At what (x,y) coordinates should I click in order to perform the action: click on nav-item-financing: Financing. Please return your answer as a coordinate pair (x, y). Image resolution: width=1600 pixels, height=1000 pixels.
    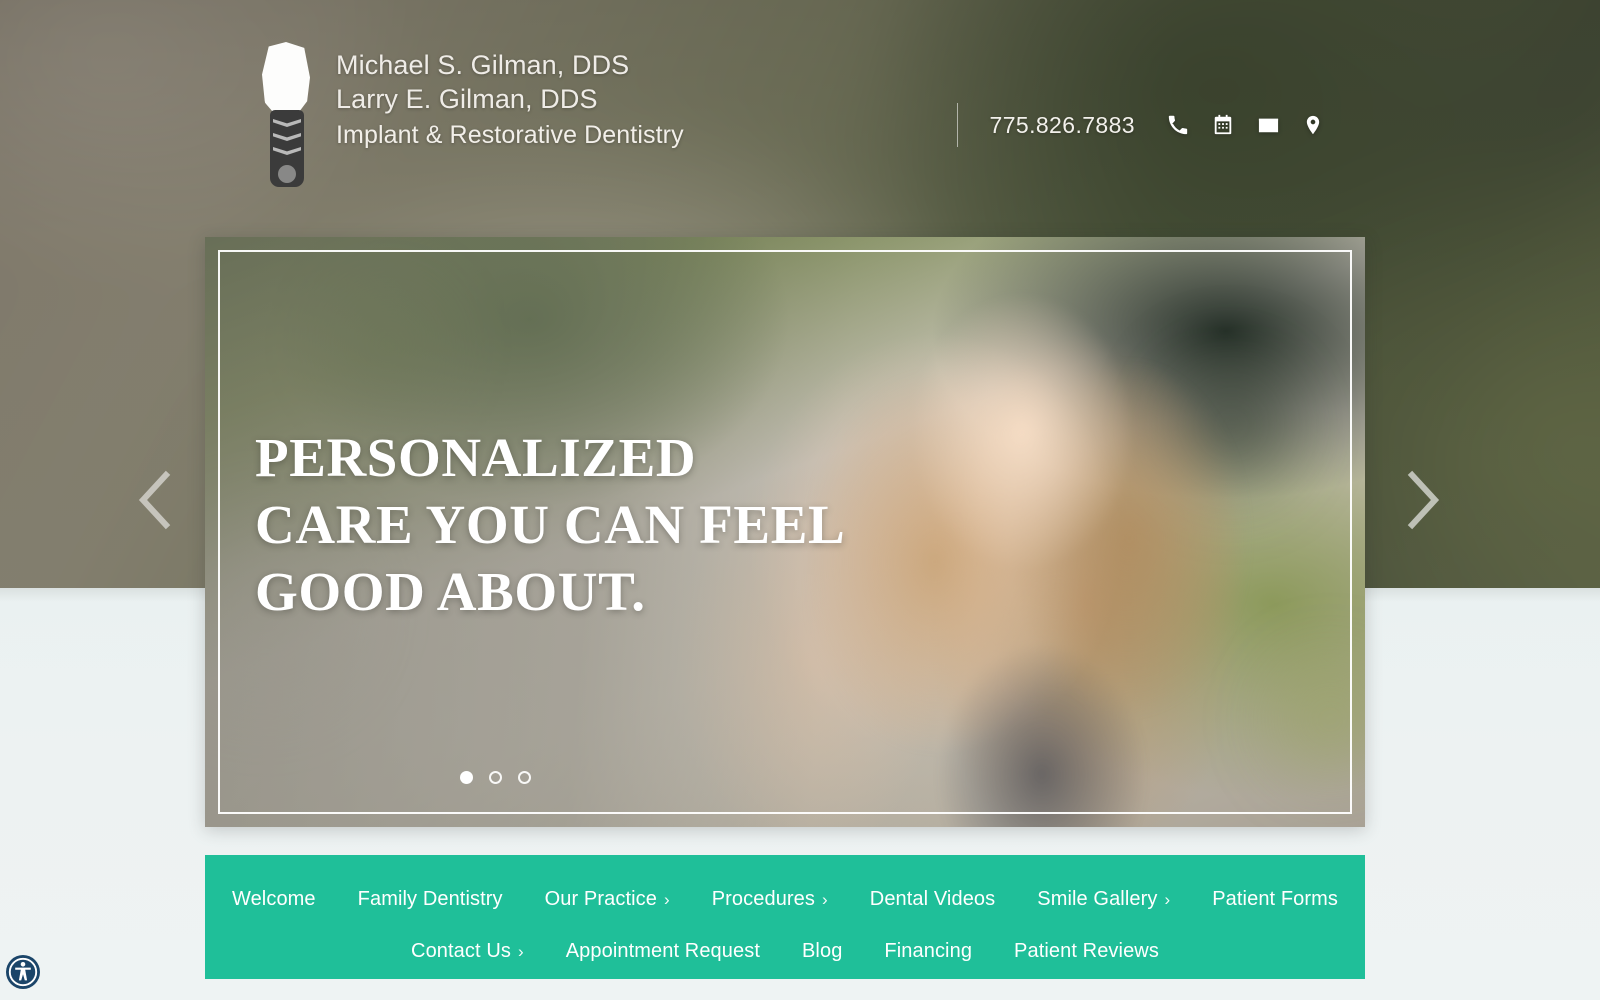
    Looking at the image, I should click on (928, 951).